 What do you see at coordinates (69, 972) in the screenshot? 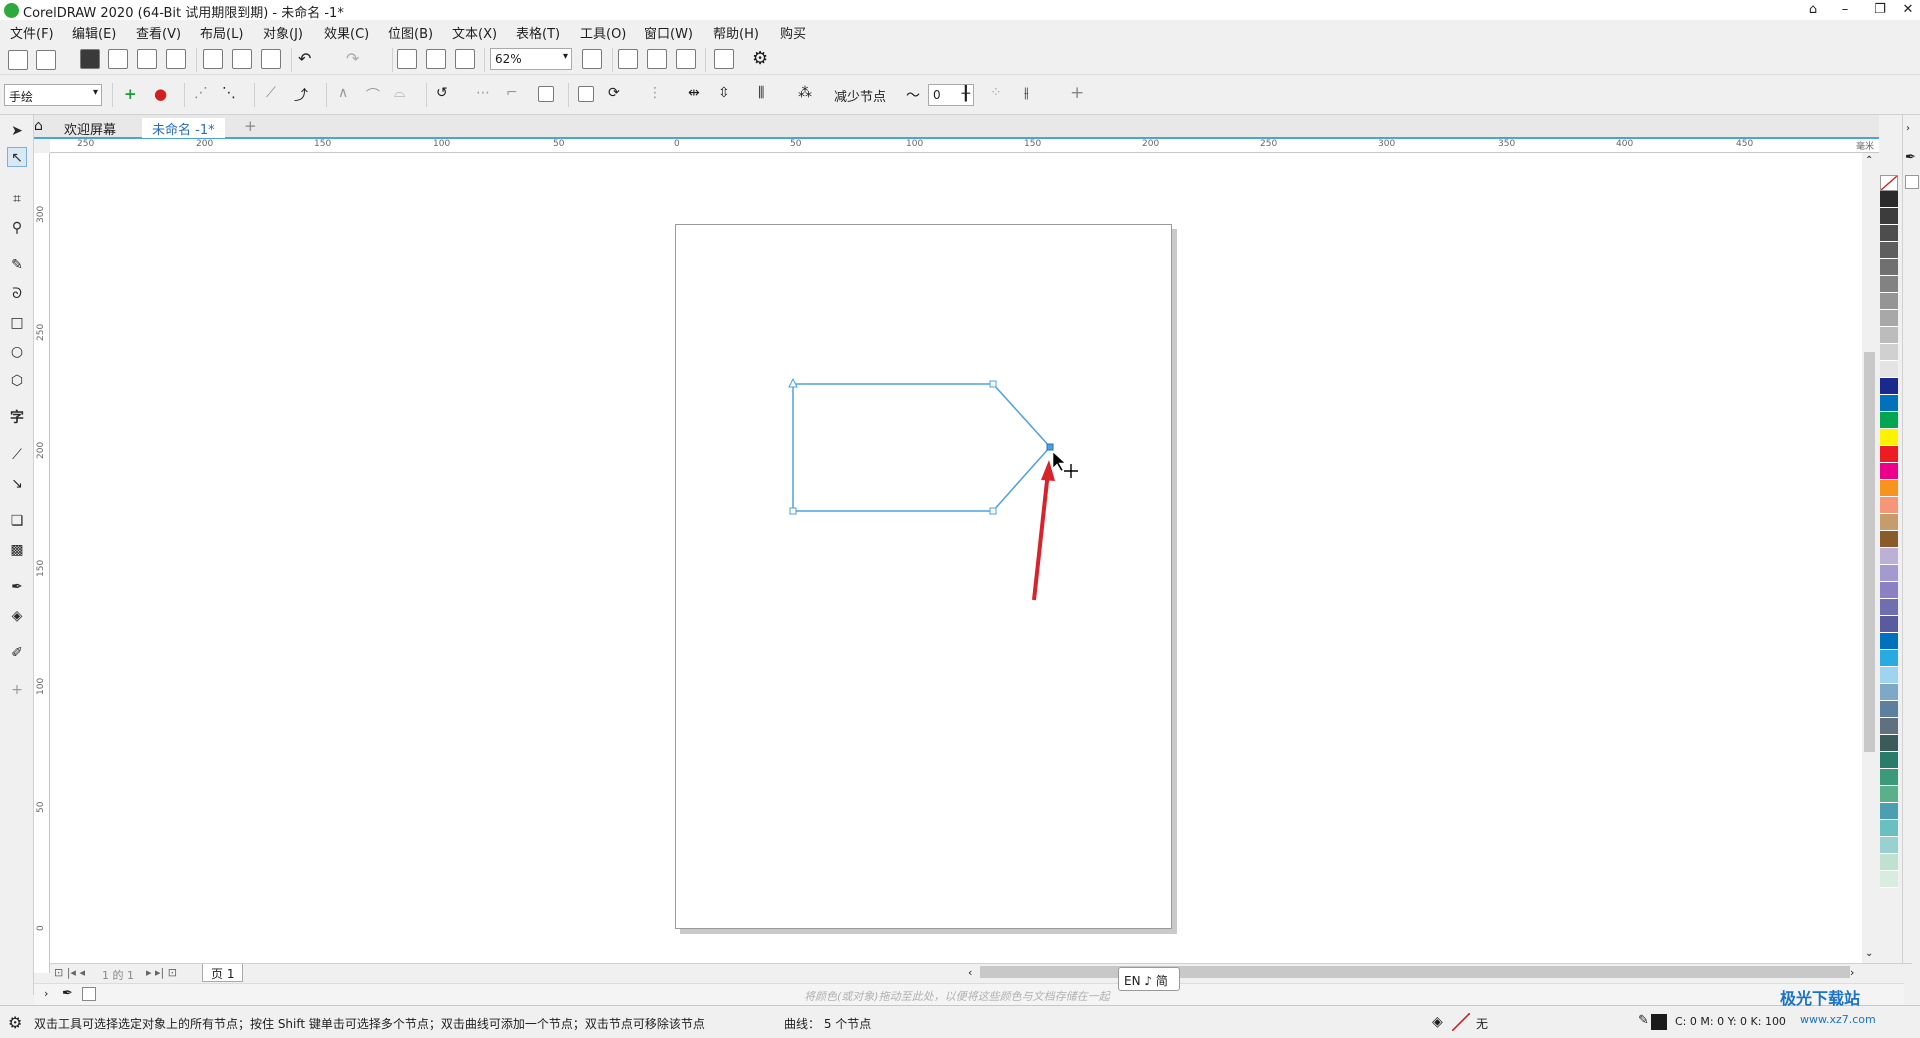
I see `page-nav-first-icon: ⊡ |◂ ◂` at bounding box center [69, 972].